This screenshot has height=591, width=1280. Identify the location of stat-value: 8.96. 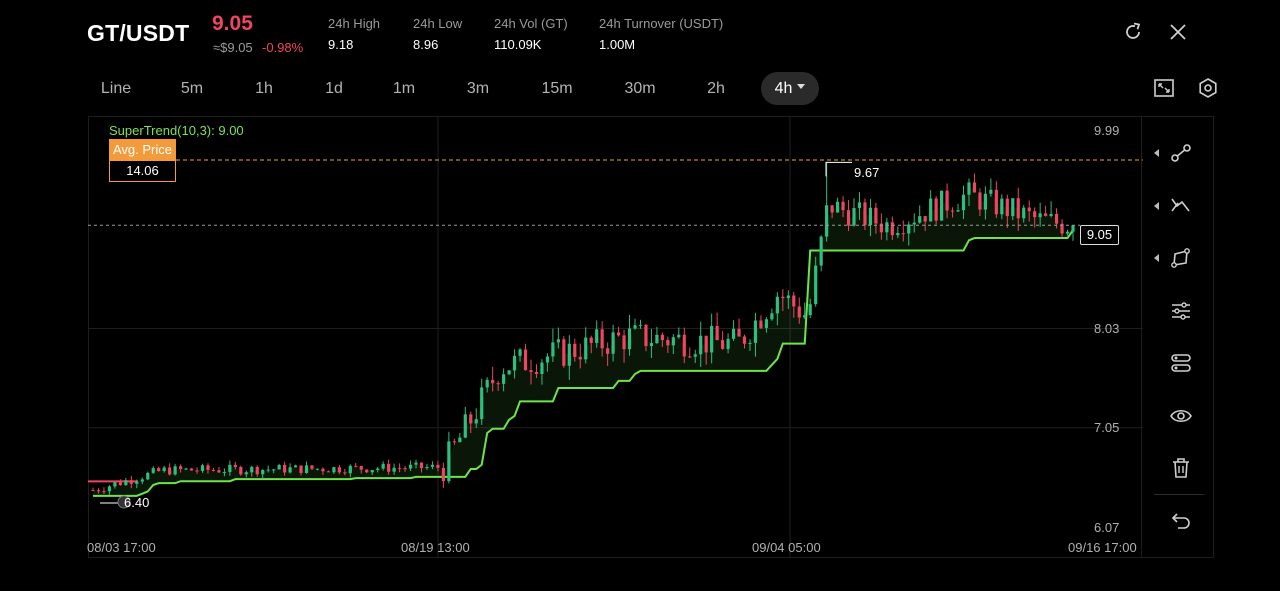
(426, 44).